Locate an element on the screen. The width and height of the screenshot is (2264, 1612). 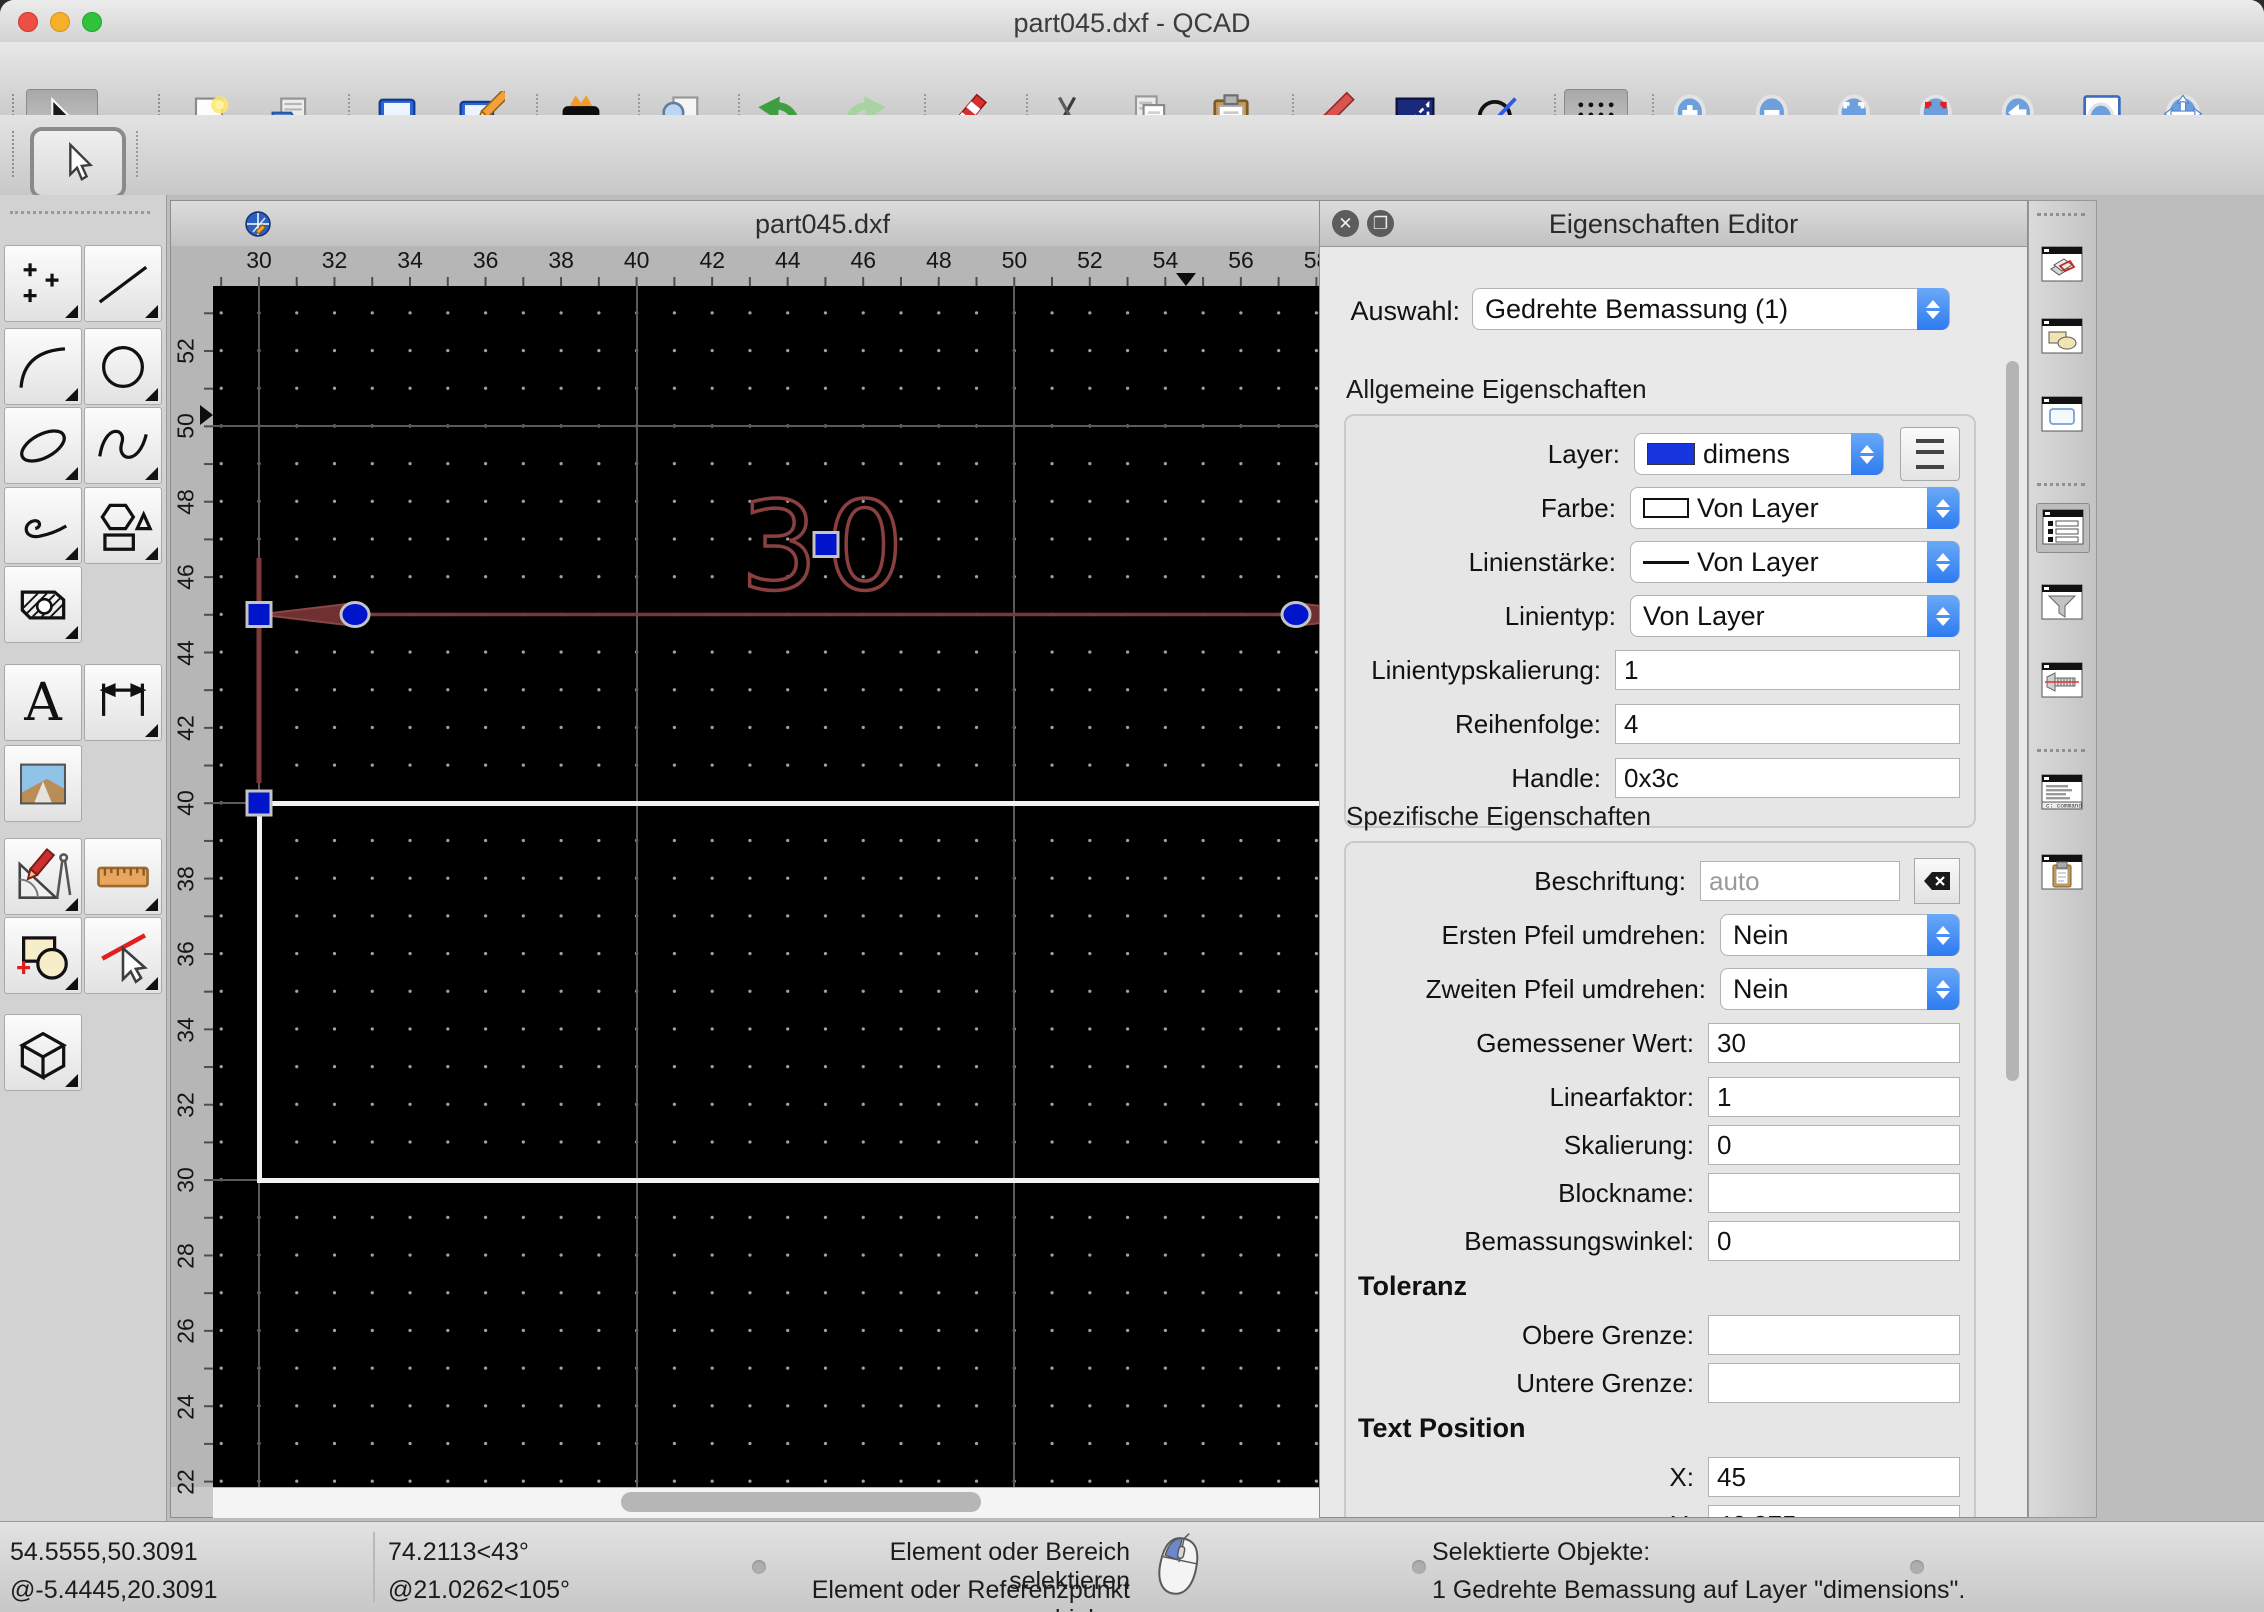
property-label: Obere Grenze: is located at coordinates (1608, 1334).